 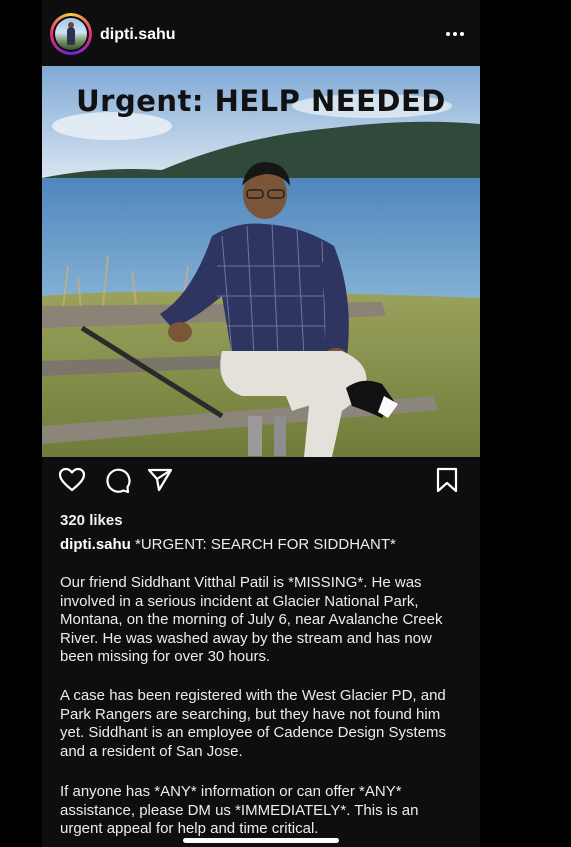 What do you see at coordinates (455, 34) in the screenshot?
I see `more-horizontal-icon` at bounding box center [455, 34].